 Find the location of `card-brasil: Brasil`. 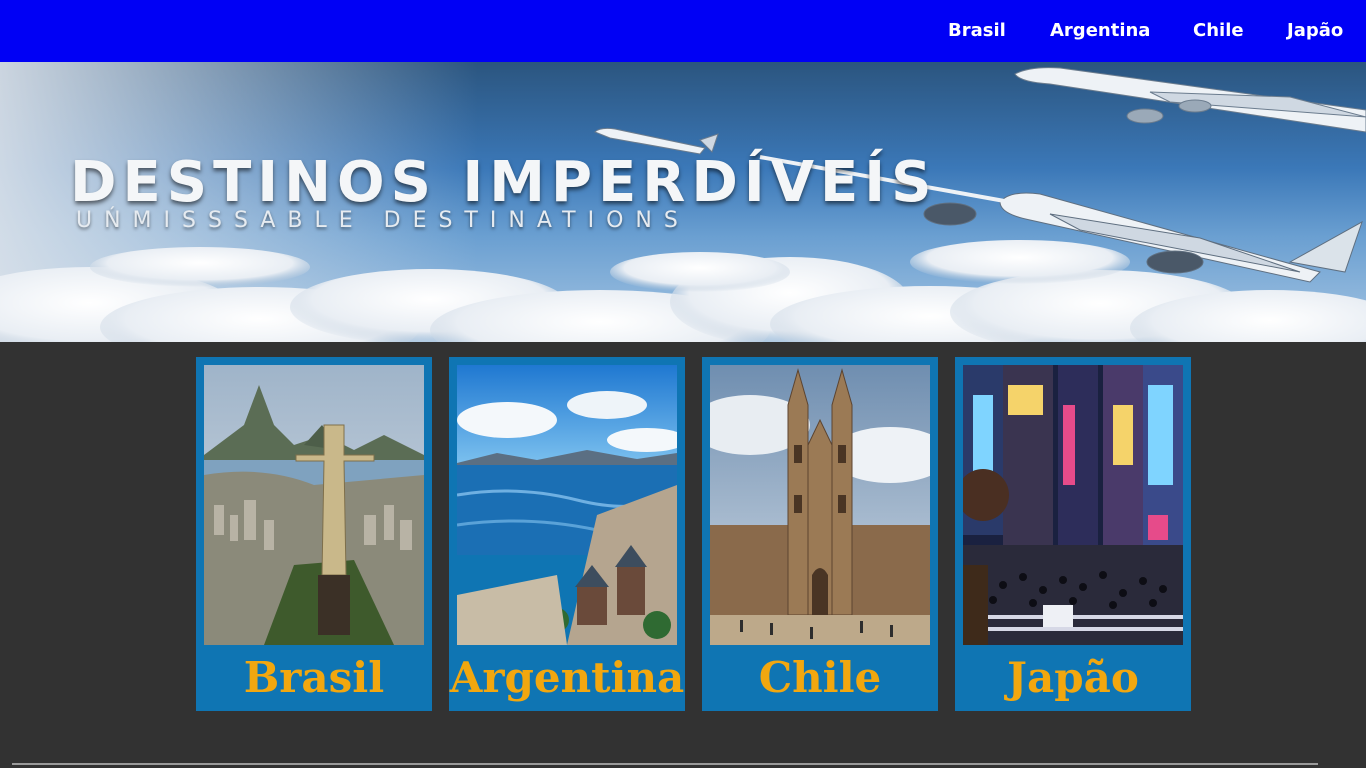

card-brasil: Brasil is located at coordinates (314, 534).